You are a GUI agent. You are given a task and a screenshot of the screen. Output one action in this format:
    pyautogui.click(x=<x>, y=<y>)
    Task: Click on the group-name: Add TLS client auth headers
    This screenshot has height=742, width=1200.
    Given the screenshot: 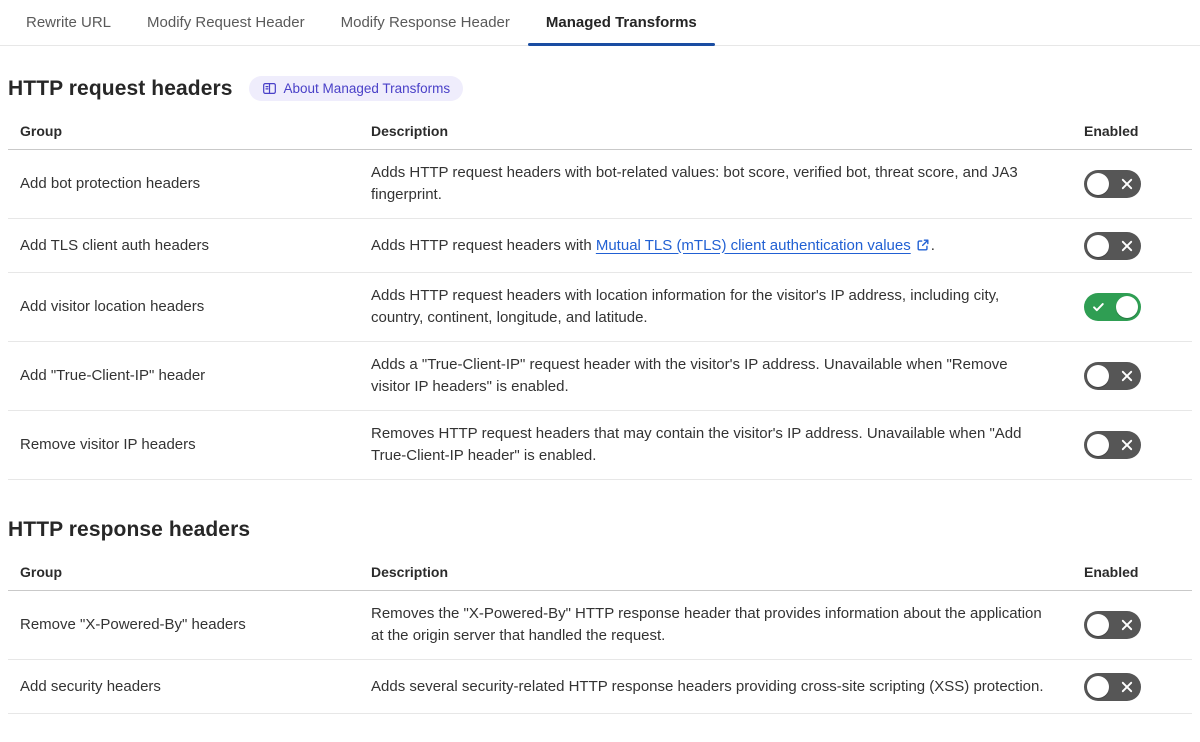 What is the action you would take?
    pyautogui.click(x=115, y=245)
    